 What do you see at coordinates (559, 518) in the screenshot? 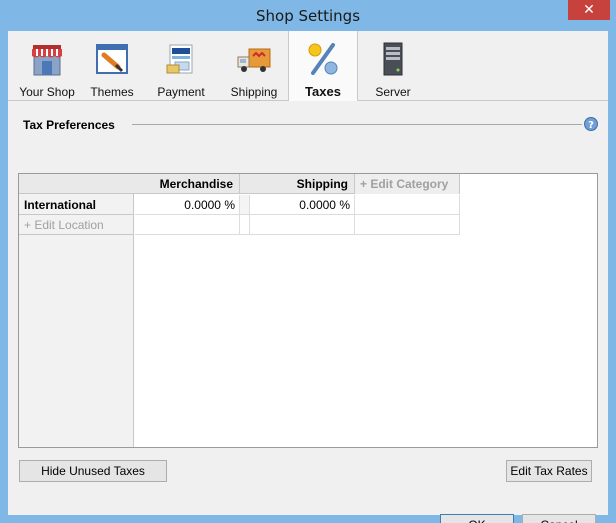
I see `cancel-button: Cancel` at bounding box center [559, 518].